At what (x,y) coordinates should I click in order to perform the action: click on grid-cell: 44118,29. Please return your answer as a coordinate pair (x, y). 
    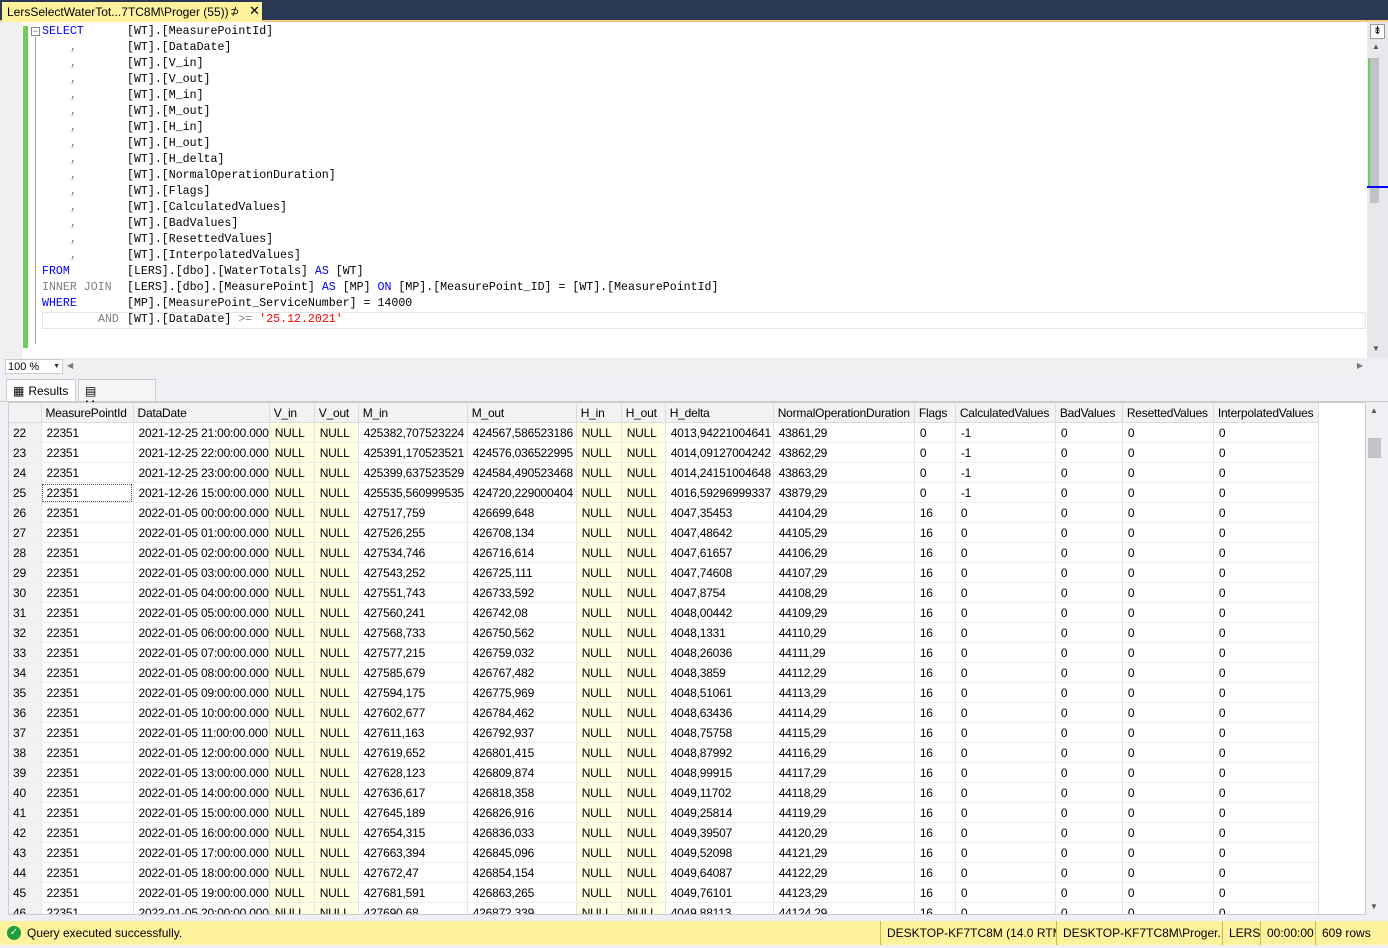
    Looking at the image, I should click on (844, 792).